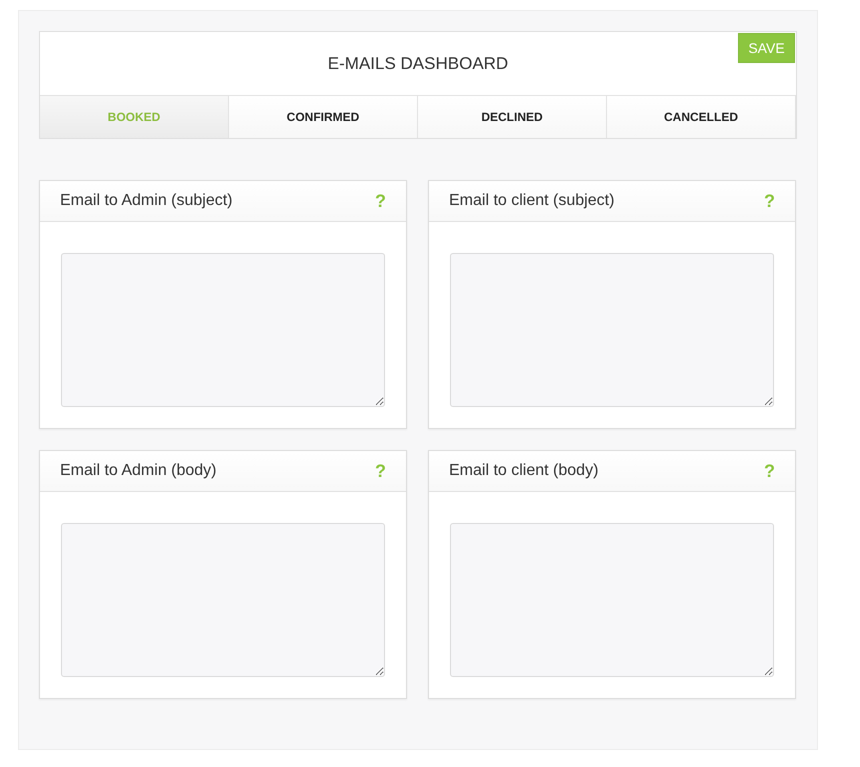 The height and width of the screenshot is (767, 860). Describe the element at coordinates (512, 117) in the screenshot. I see `status-tab: DECLINED` at that location.